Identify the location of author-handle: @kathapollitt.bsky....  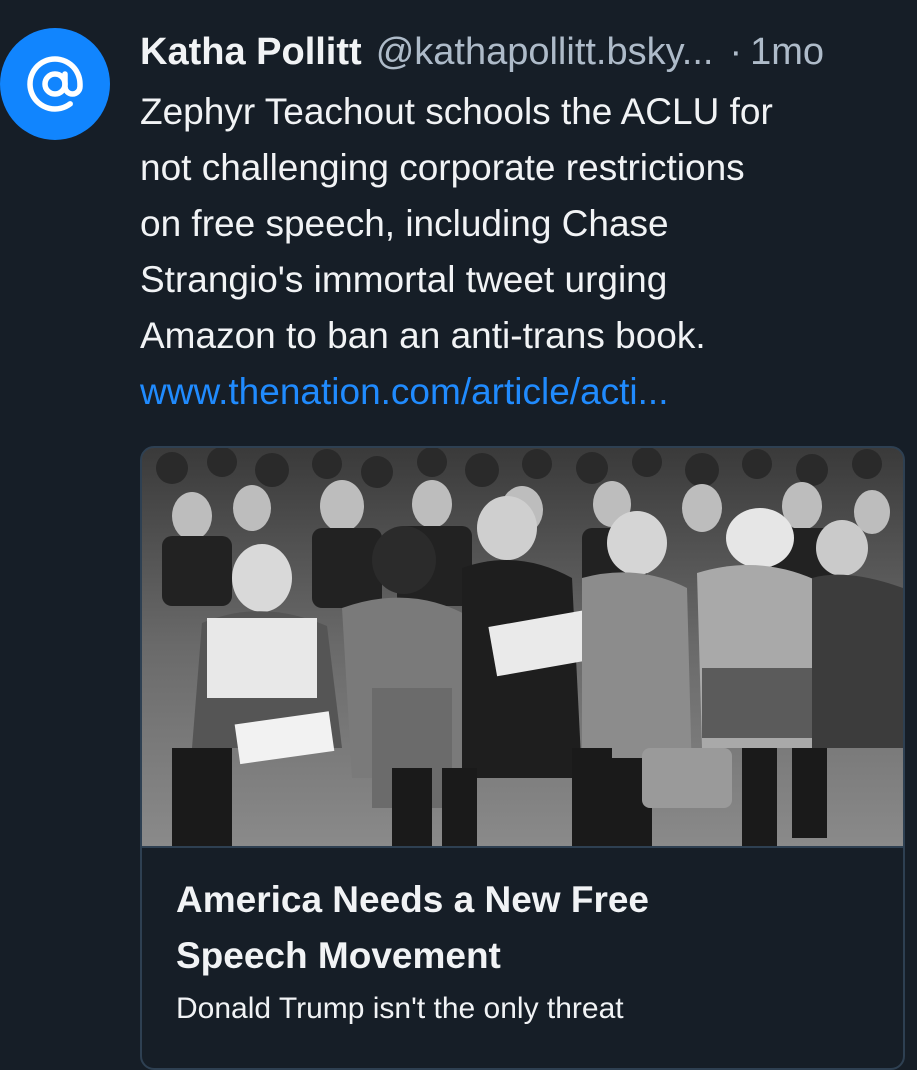
(545, 52).